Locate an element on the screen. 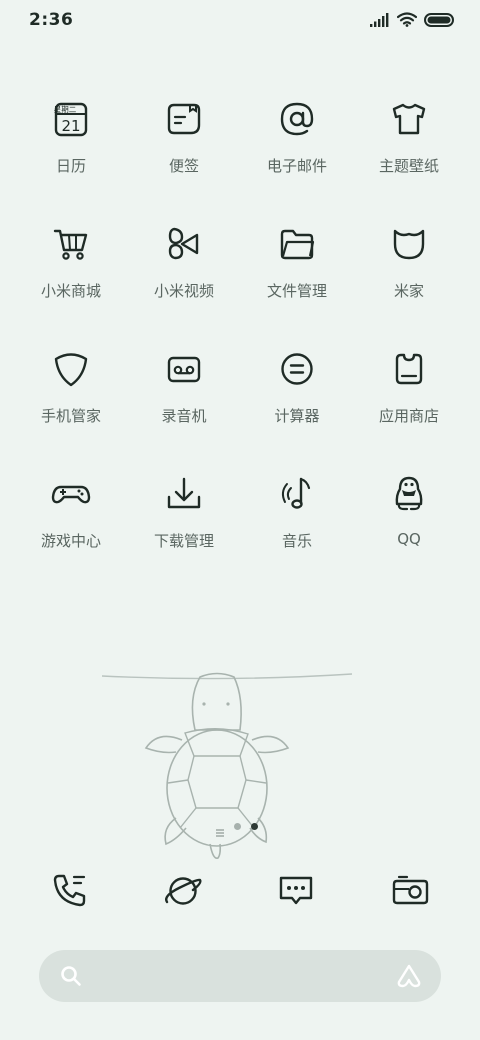 This screenshot has width=480, height=1040. battery-icon is located at coordinates (439, 19).